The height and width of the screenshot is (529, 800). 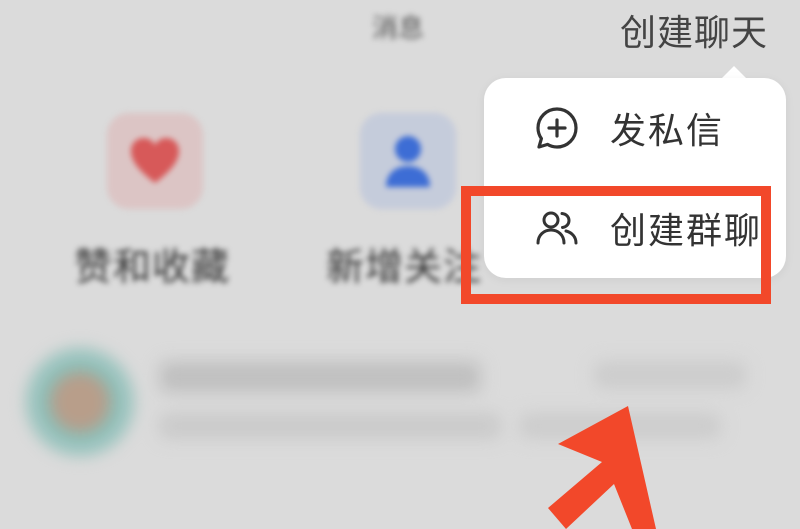 What do you see at coordinates (557, 128) in the screenshot?
I see `chat-plus-icon` at bounding box center [557, 128].